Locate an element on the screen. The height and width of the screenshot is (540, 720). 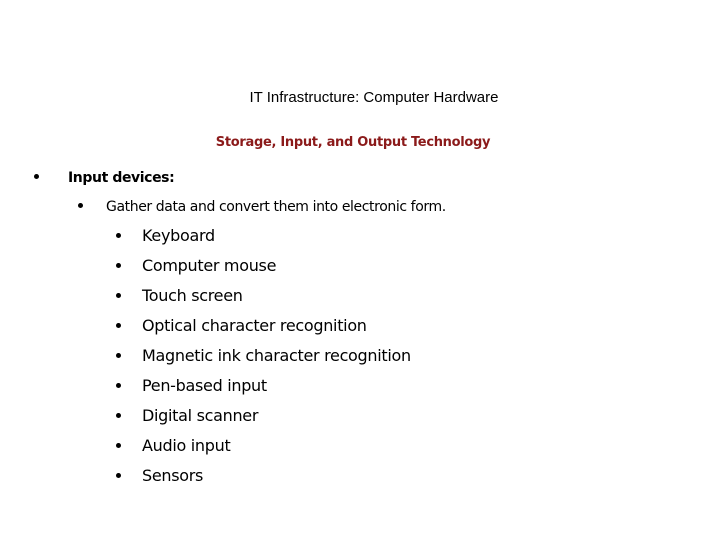
list-item-text: Magnetic ink character recognition is located at coordinates (276, 355).